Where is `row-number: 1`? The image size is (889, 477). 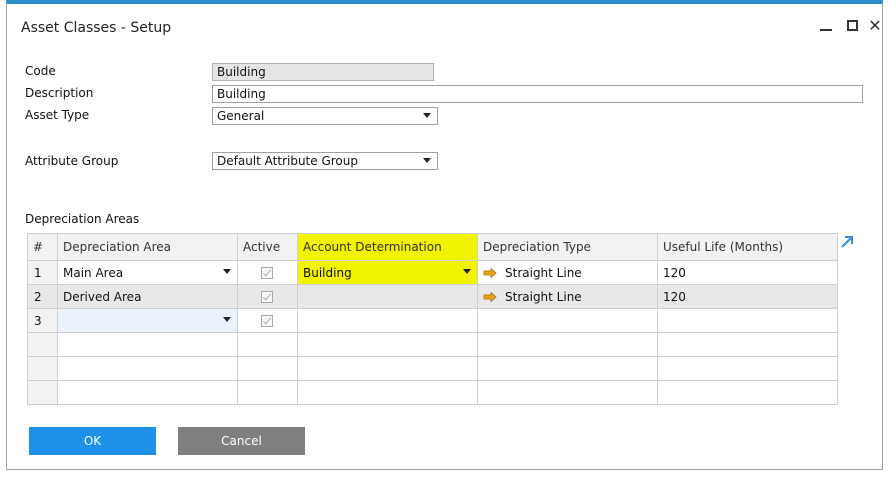 row-number: 1 is located at coordinates (42, 272).